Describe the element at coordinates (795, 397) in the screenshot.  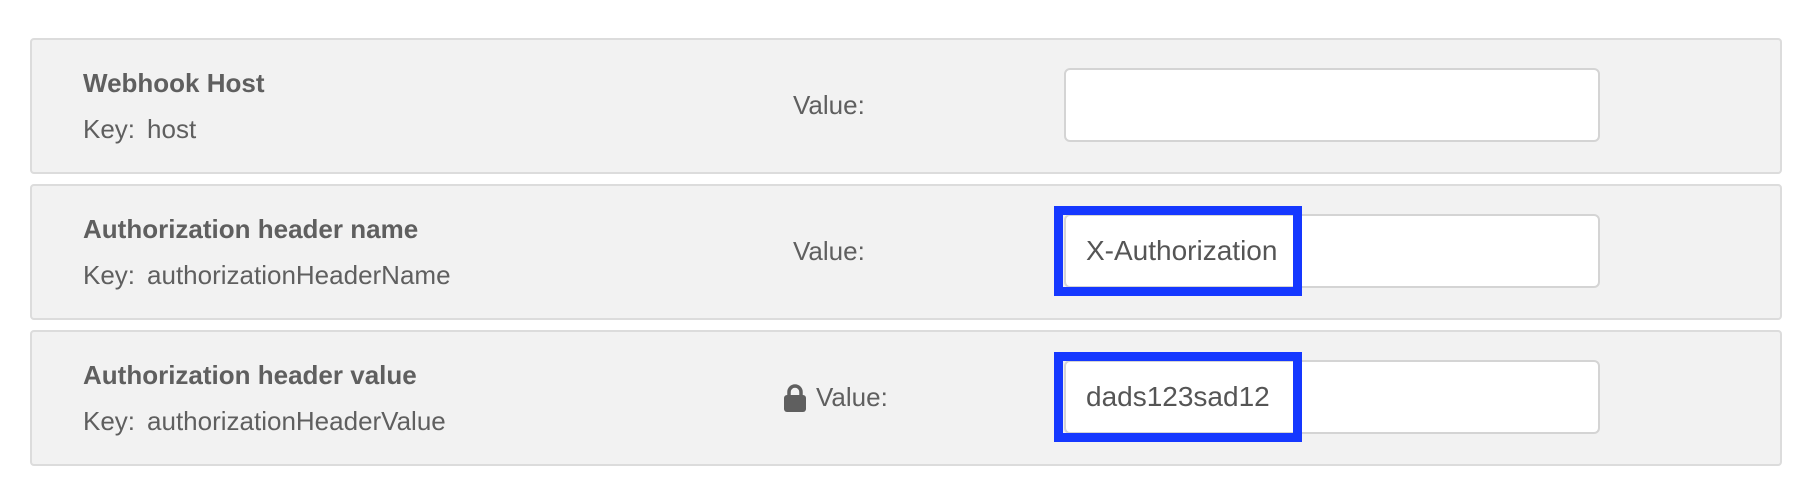
I see `lock-icon` at that location.